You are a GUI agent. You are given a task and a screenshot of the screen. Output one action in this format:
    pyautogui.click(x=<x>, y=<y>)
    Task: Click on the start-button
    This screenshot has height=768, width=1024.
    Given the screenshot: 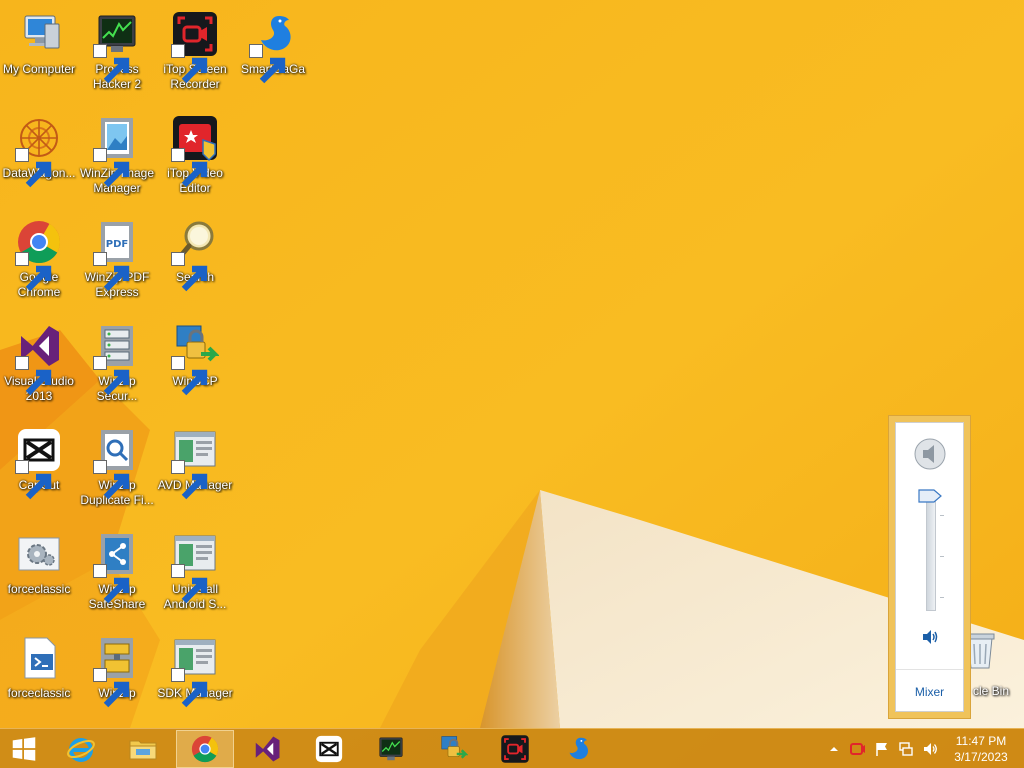 What is the action you would take?
    pyautogui.click(x=24, y=749)
    